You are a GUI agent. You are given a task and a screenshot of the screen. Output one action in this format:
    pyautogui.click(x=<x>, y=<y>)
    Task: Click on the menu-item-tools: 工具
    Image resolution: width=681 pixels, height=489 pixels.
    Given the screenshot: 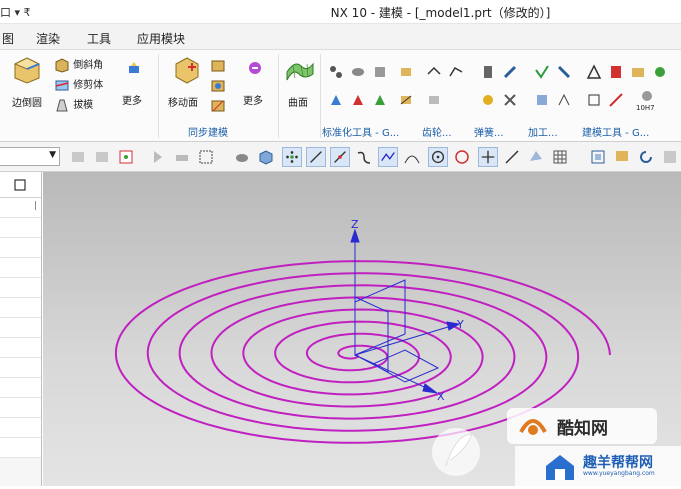 What is the action you would take?
    pyautogui.click(x=99, y=38)
    